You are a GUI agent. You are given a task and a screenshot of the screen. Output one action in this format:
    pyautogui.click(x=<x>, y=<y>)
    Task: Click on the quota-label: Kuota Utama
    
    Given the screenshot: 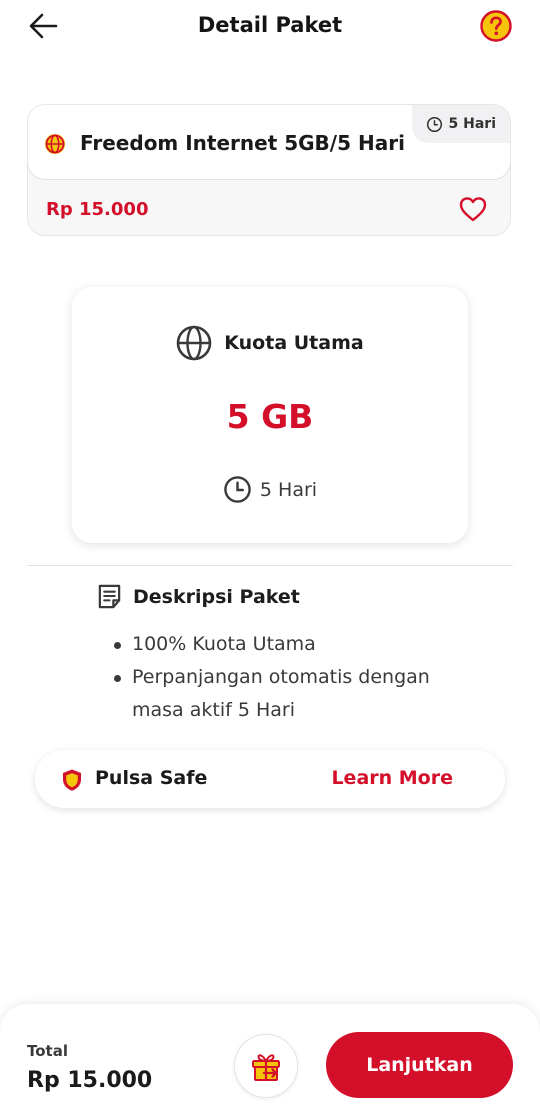 What is the action you would take?
    pyautogui.click(x=294, y=343)
    